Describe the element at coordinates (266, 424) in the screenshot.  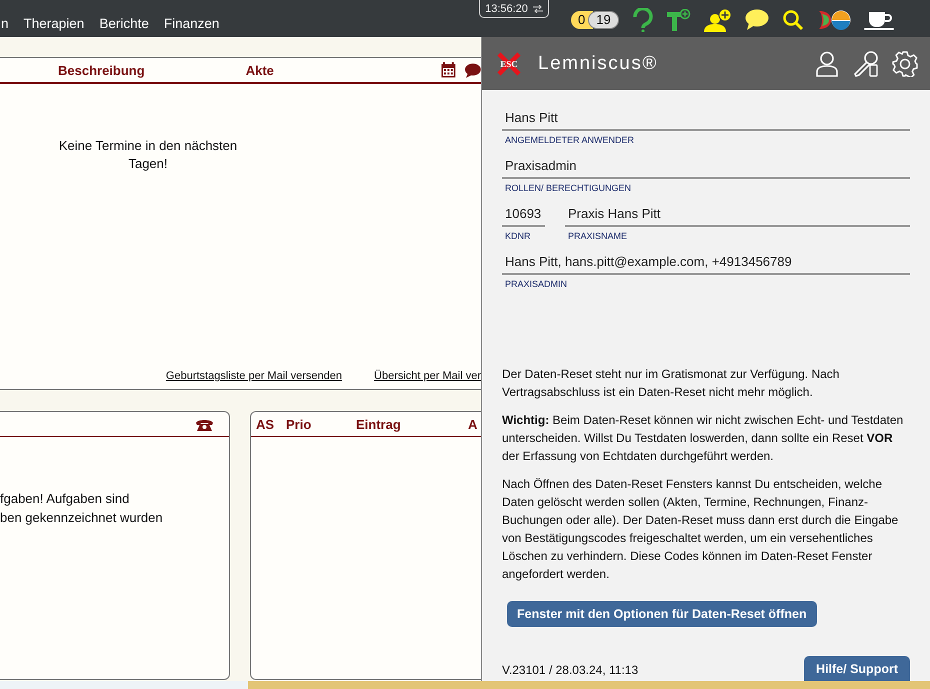
I see `column-header: AS` at that location.